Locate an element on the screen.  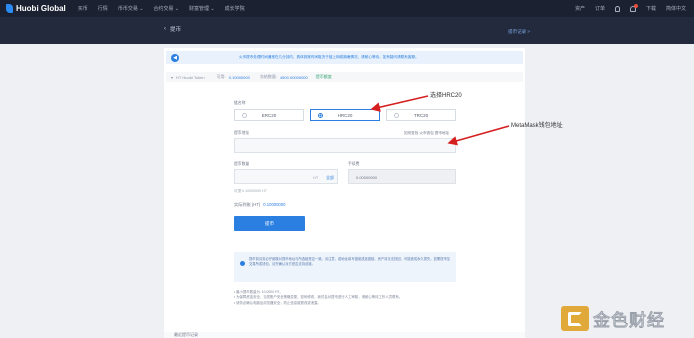
arrow-to-hrc20 is located at coordinates (399, 103).